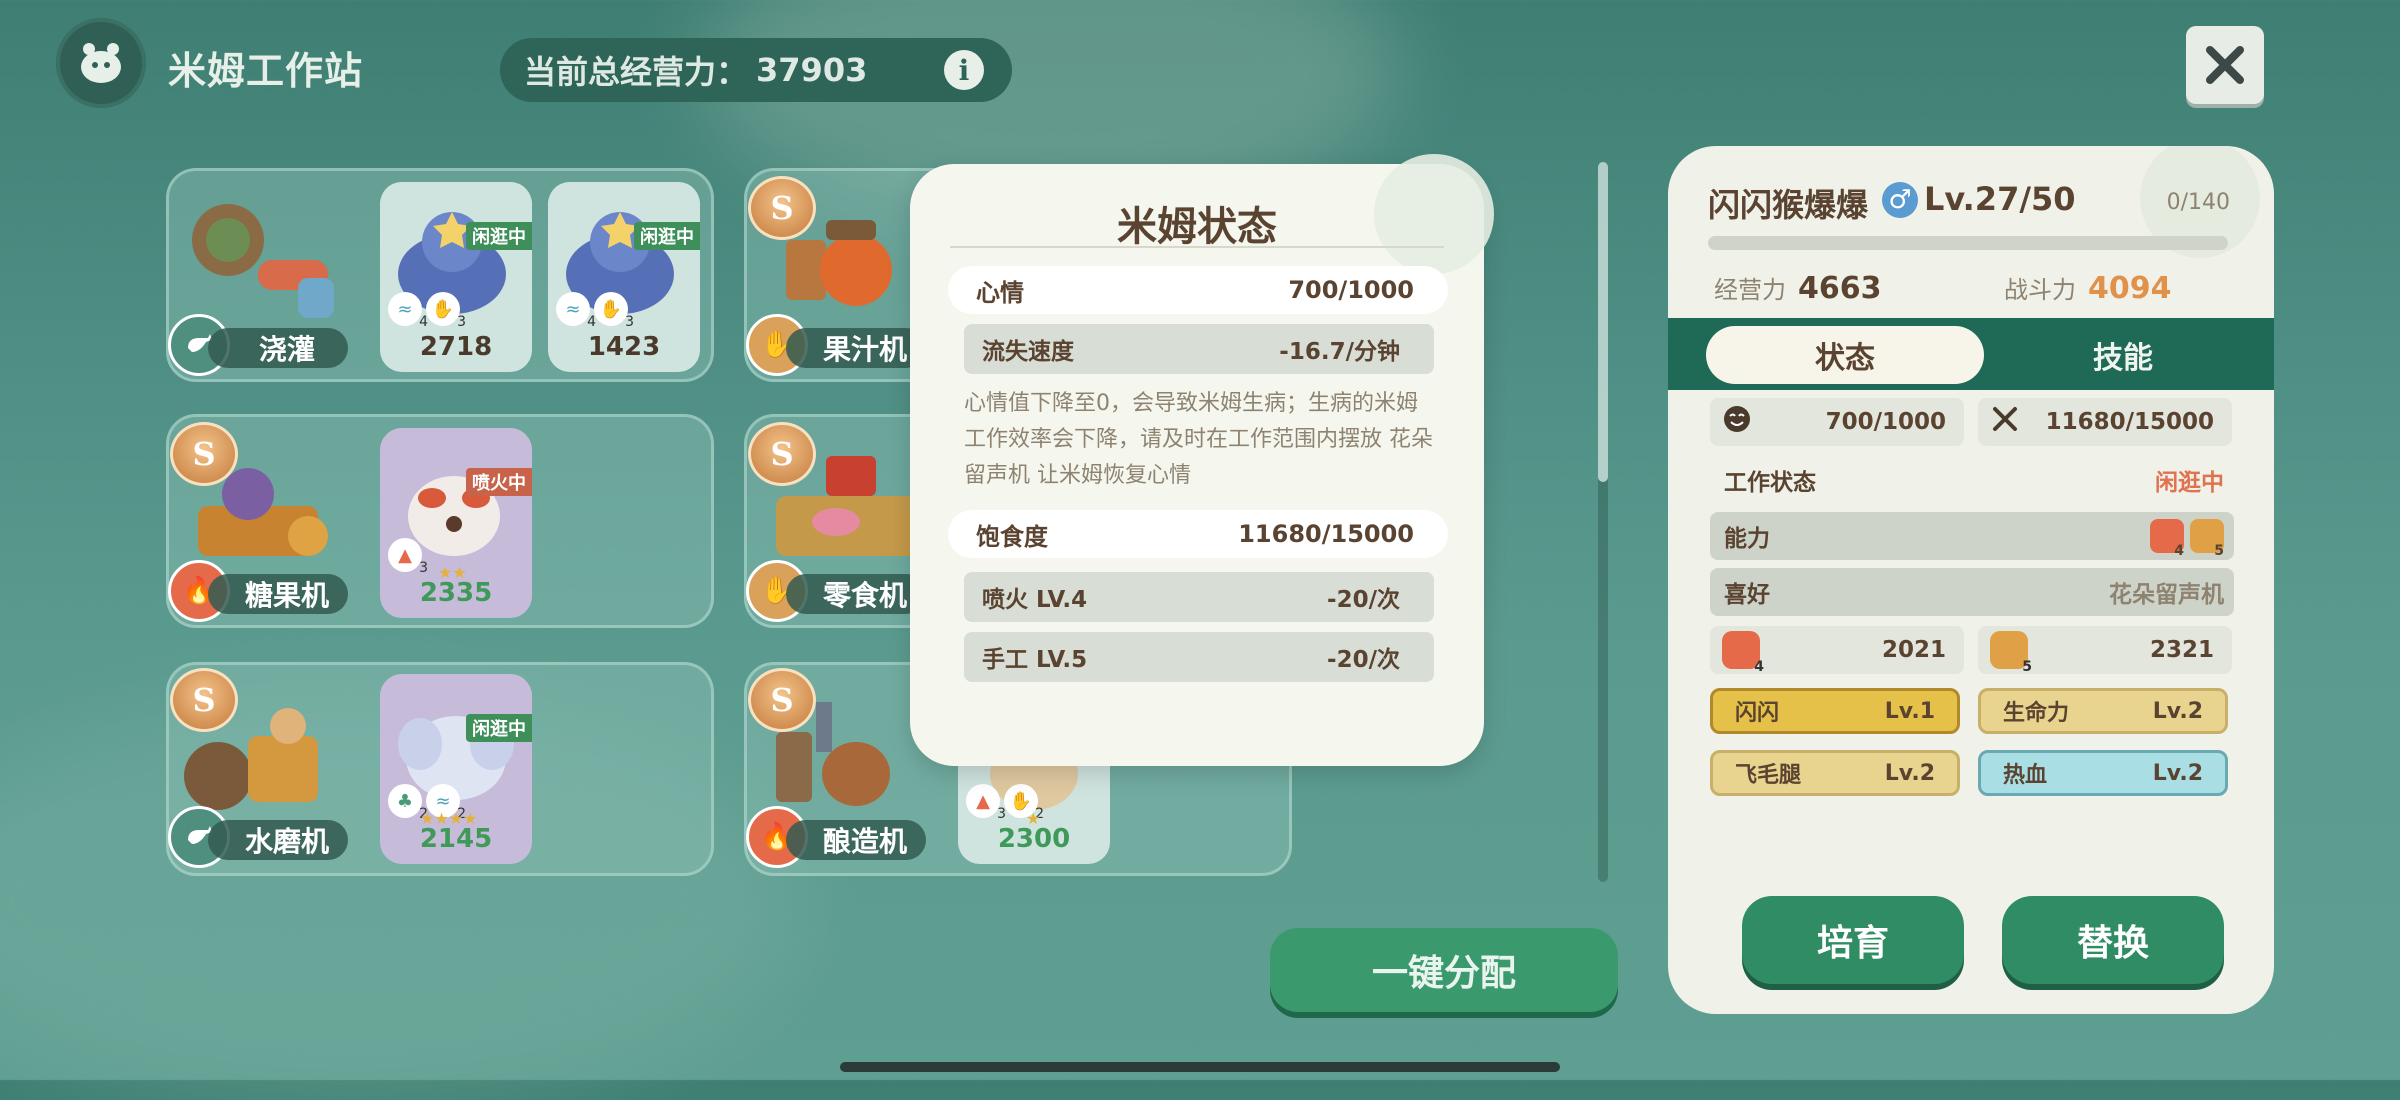  I want to click on hobby-value: 花朵留声机, so click(2166, 595).